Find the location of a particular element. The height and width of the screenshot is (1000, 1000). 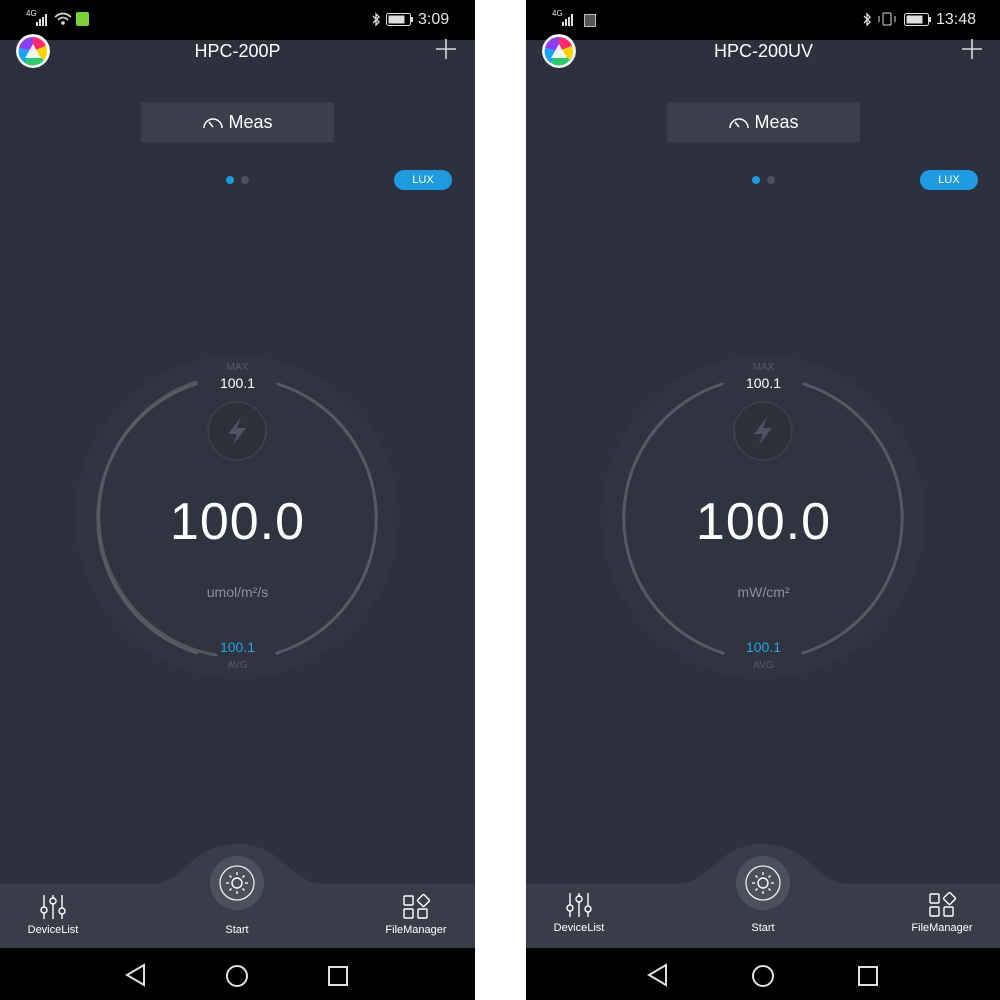

wifi-icon is located at coordinates (63, 18).